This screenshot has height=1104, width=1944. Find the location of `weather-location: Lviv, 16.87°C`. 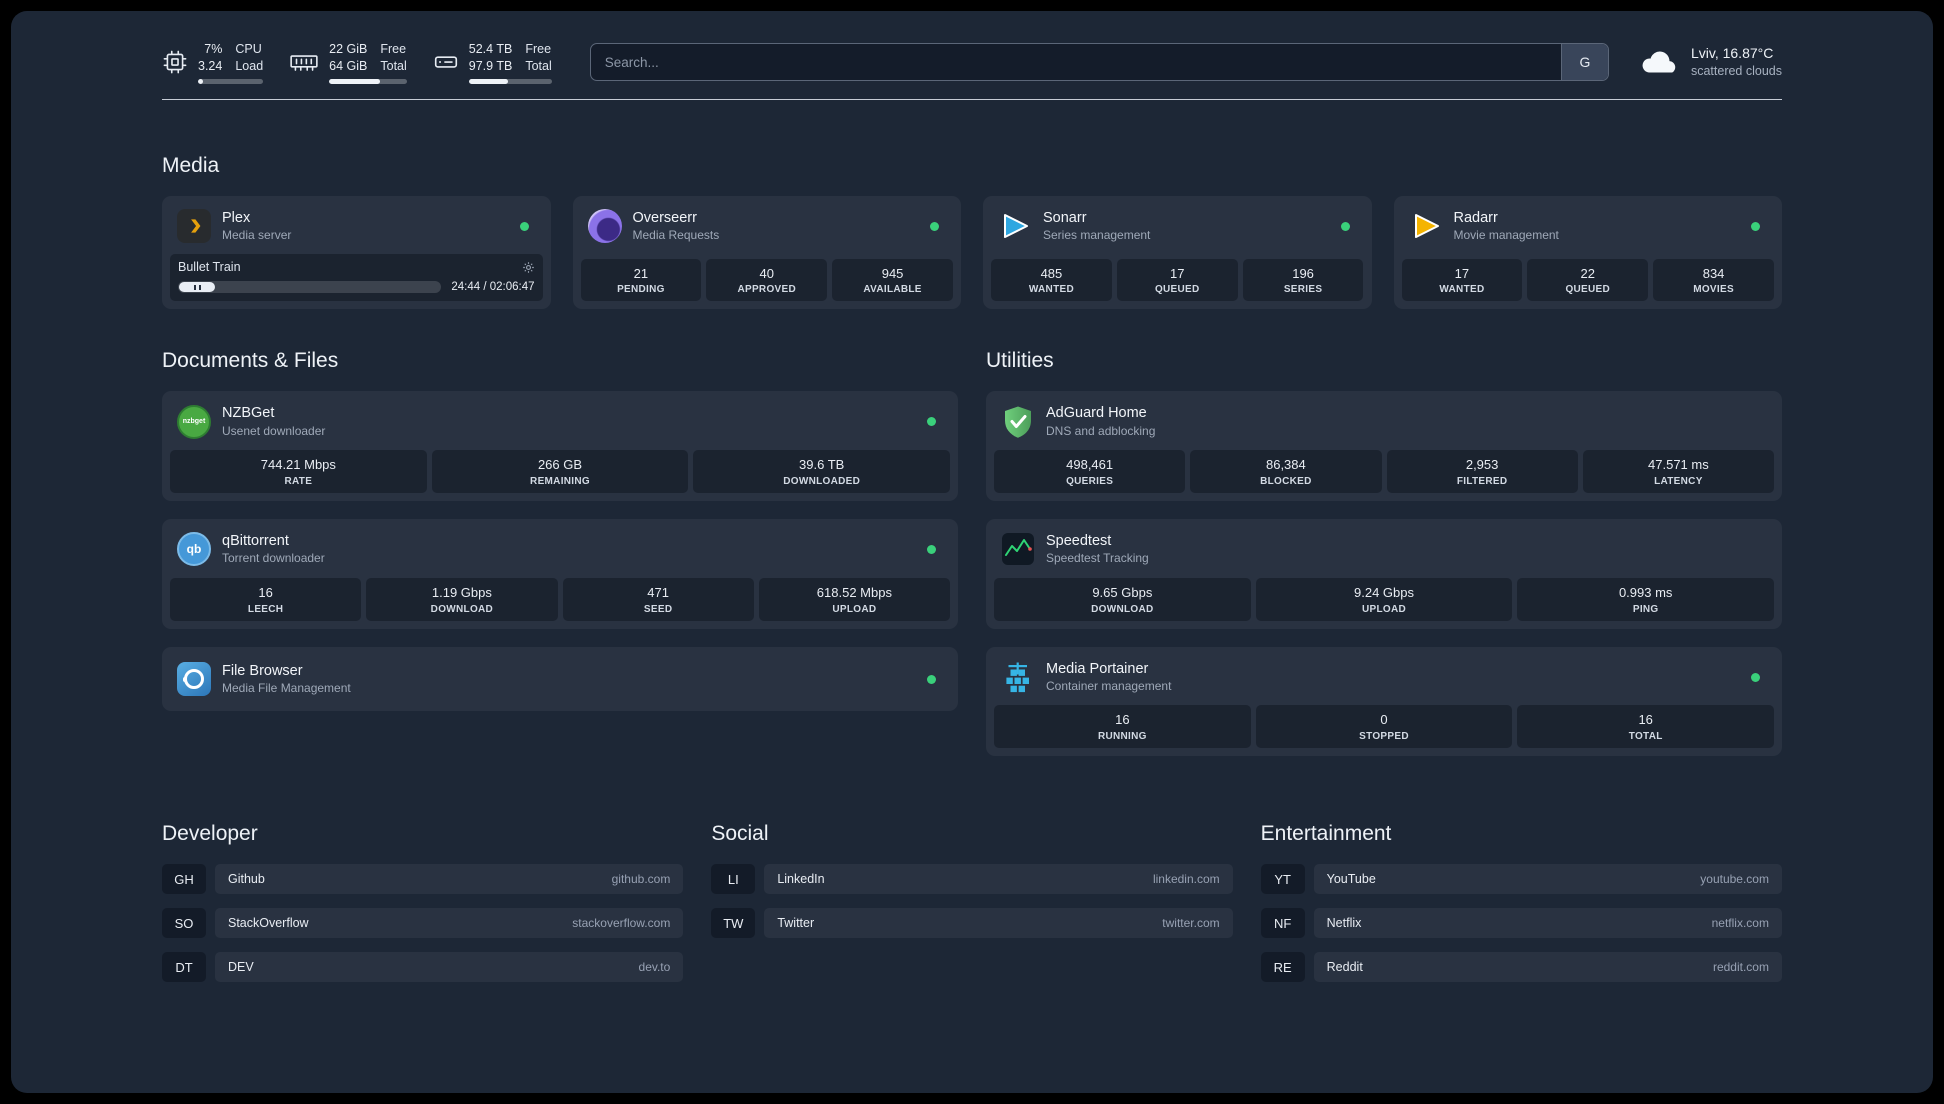

weather-location: Lviv, 16.87°C is located at coordinates (1732, 53).